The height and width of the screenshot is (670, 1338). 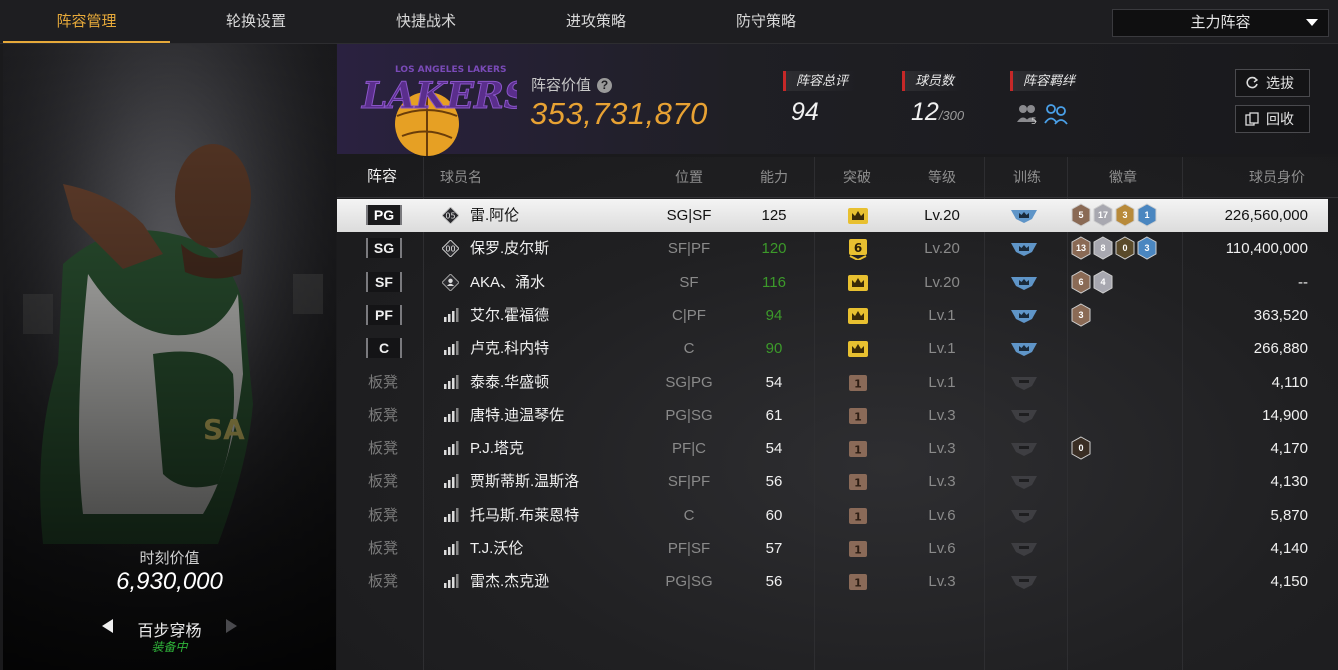 What do you see at coordinates (942, 515) in the screenshot?
I see `player-level: Lv.6` at bounding box center [942, 515].